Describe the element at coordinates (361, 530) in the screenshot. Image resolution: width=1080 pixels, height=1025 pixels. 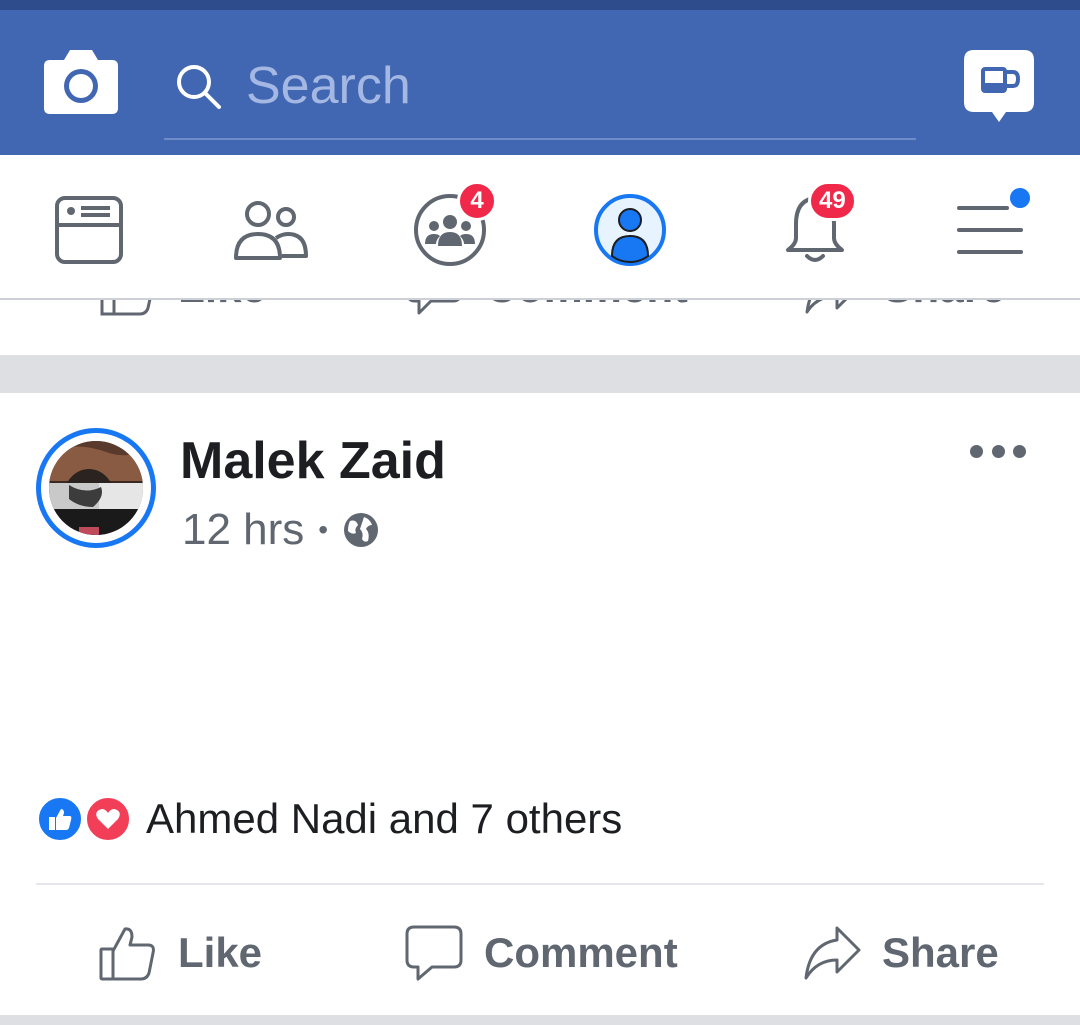
I see `globe-icon` at that location.